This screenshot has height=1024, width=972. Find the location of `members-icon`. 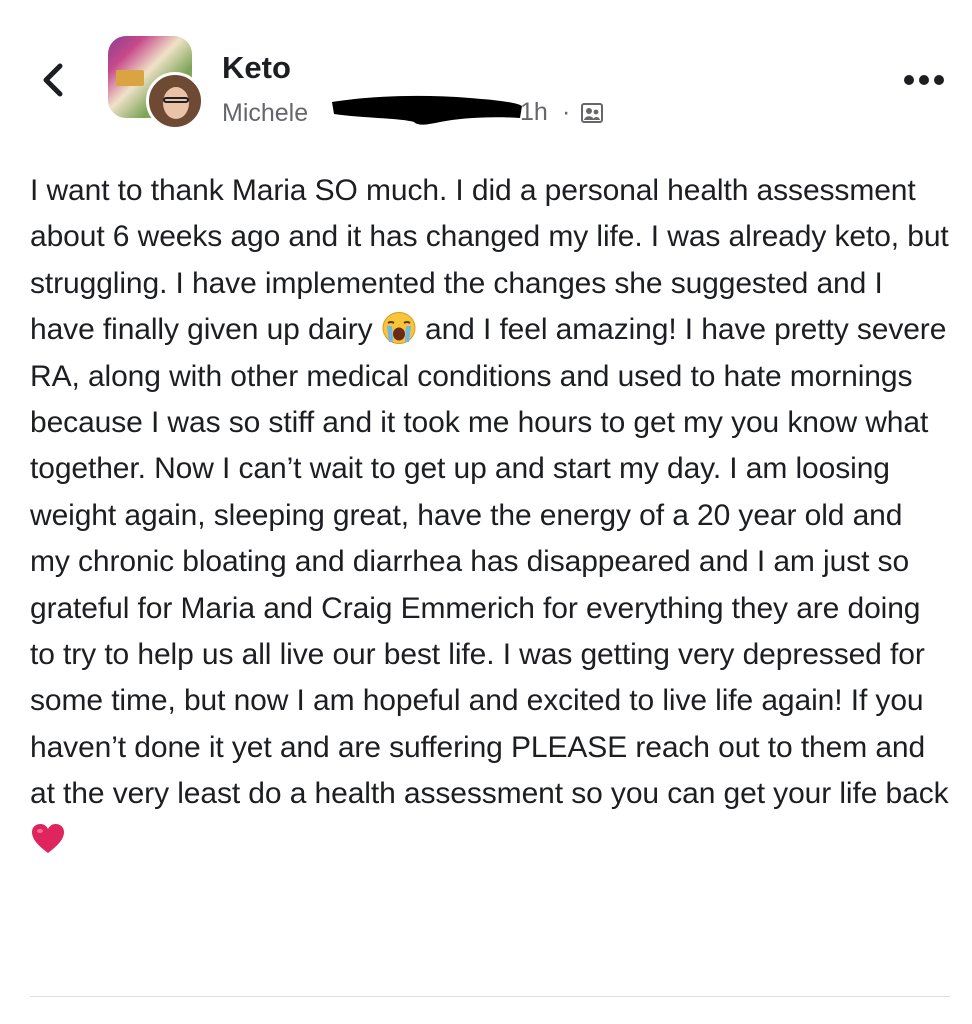

members-icon is located at coordinates (592, 113).